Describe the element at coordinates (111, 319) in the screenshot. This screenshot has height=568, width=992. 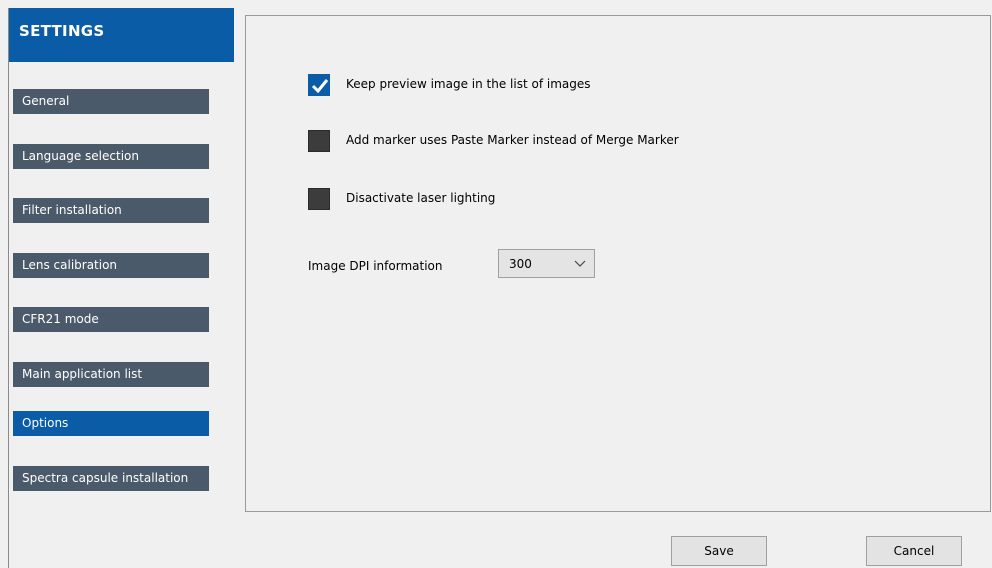
I see `sidebar-item-cfr21-mode: CFR21 mode` at that location.